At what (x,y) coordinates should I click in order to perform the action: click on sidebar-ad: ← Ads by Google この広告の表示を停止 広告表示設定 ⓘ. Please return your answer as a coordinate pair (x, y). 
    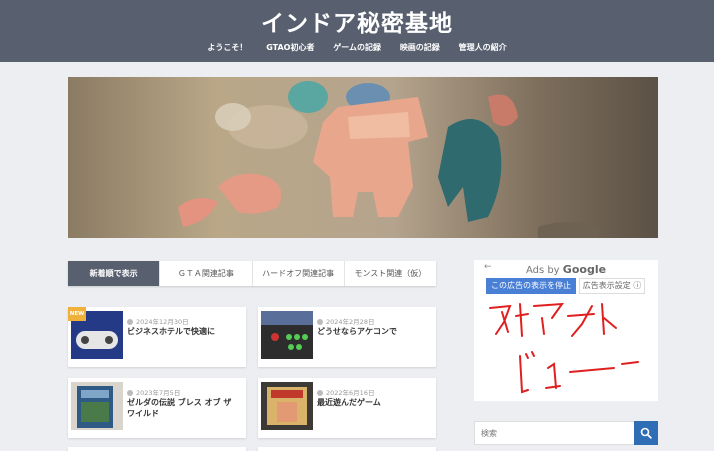
    Looking at the image, I should click on (566, 330).